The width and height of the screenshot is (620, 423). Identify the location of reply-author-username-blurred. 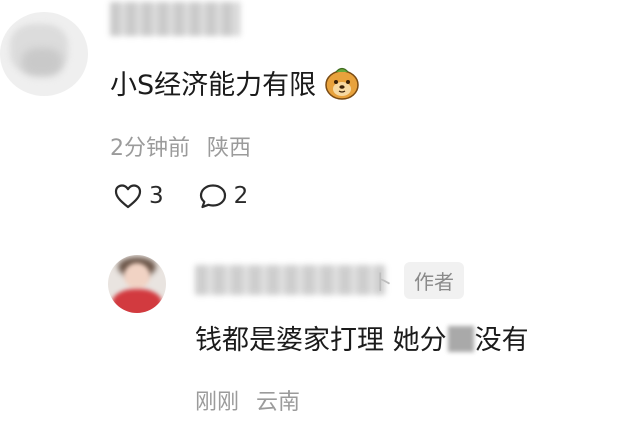
(290, 280).